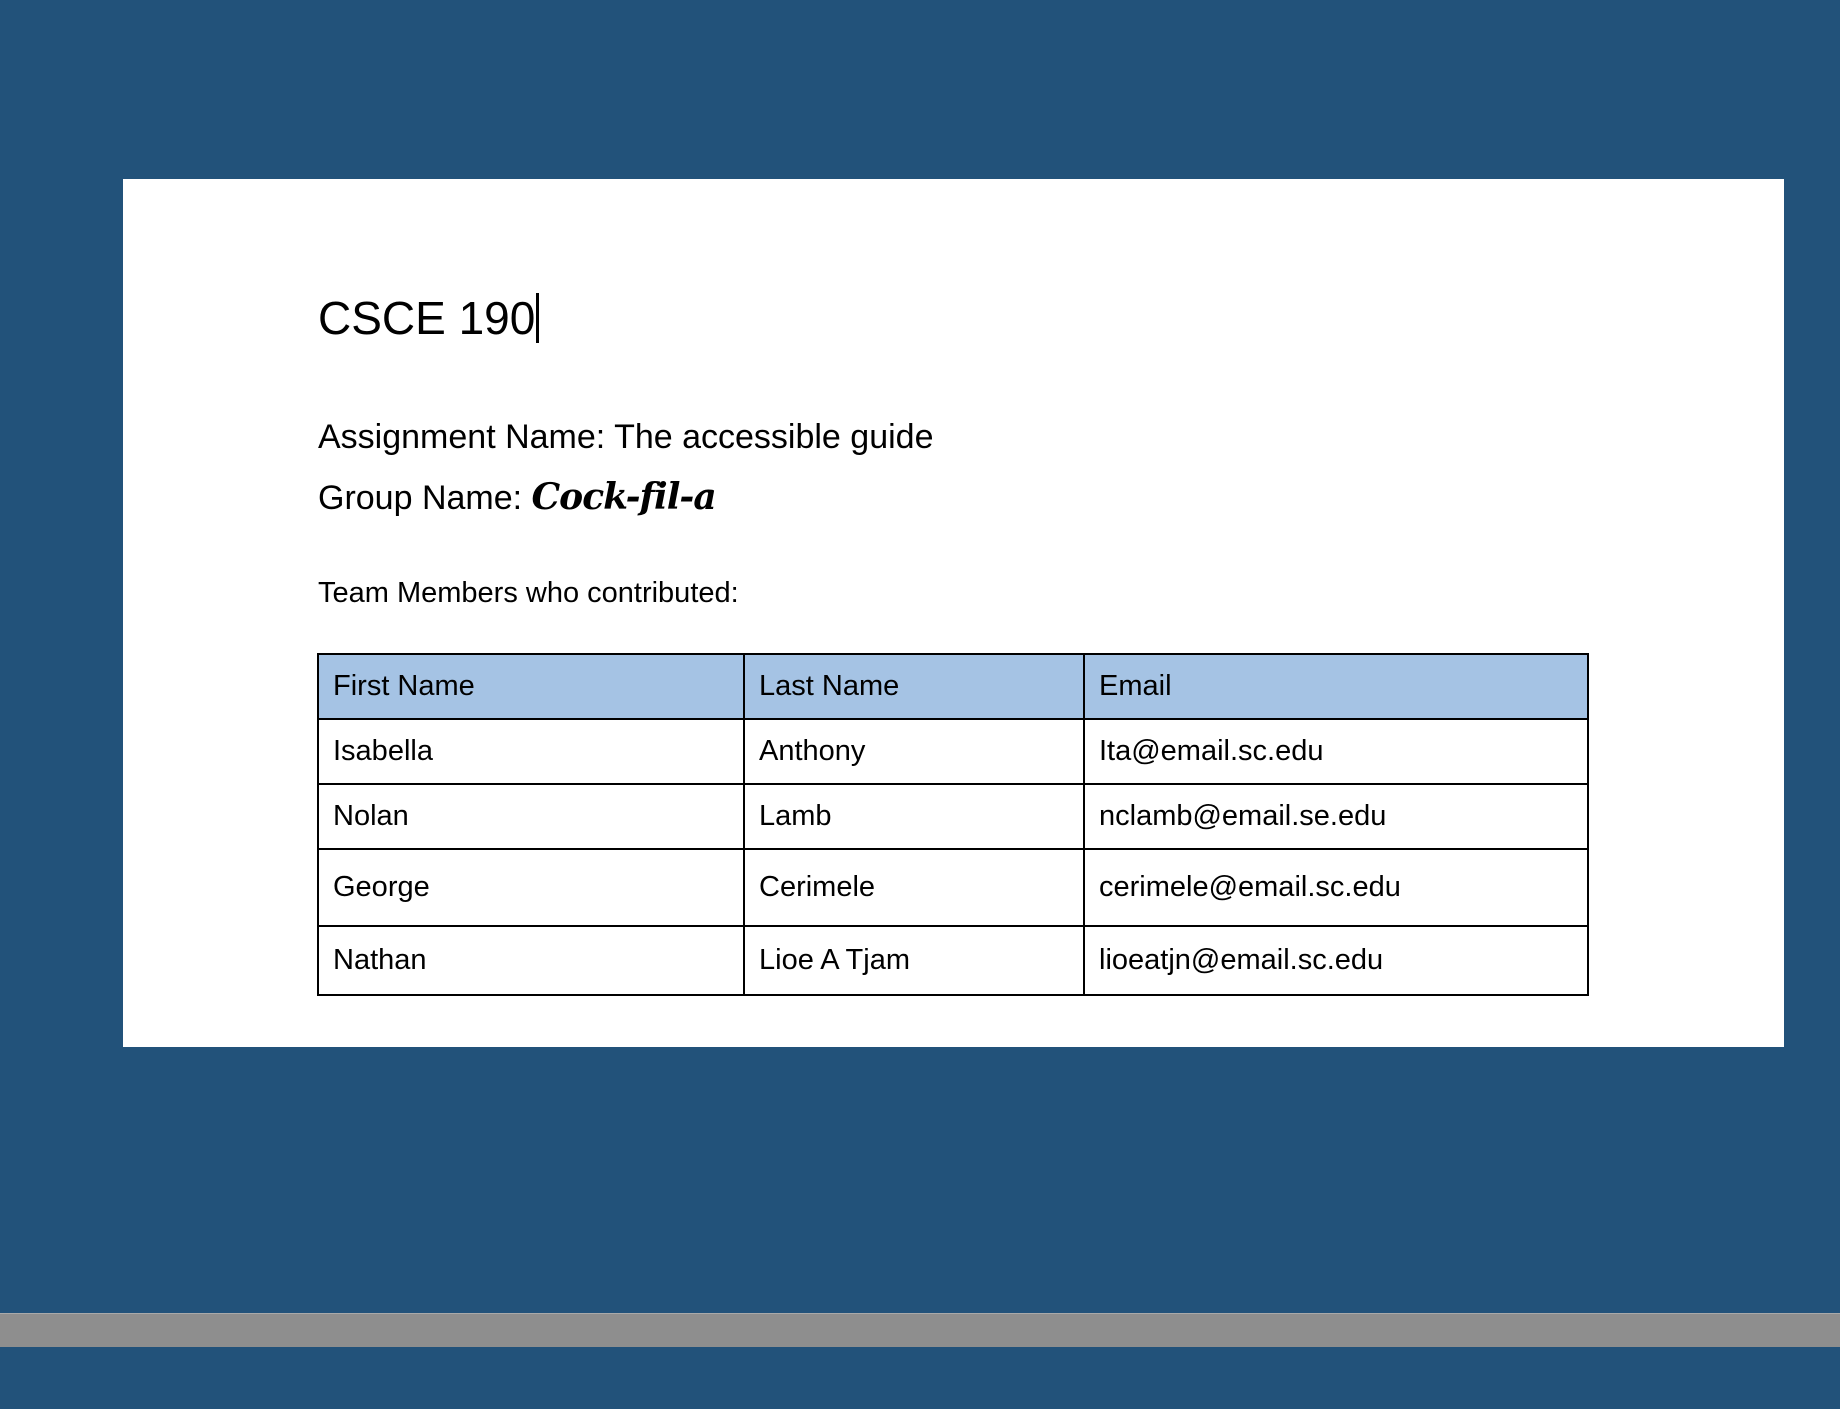 This screenshot has height=1409, width=1840. I want to click on cell-email: cerimele@email.sc.edu, so click(1336, 887).